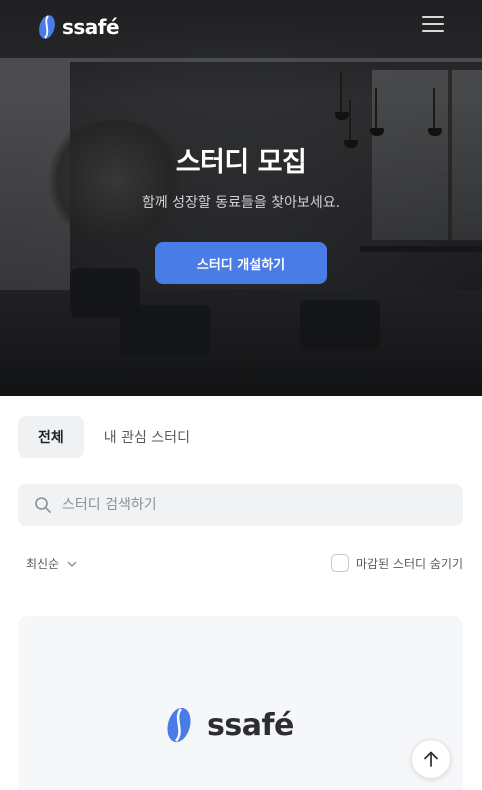 The width and height of the screenshot is (482, 790). Describe the element at coordinates (241, 60) in the screenshot. I see `hero-bg-beam` at that location.